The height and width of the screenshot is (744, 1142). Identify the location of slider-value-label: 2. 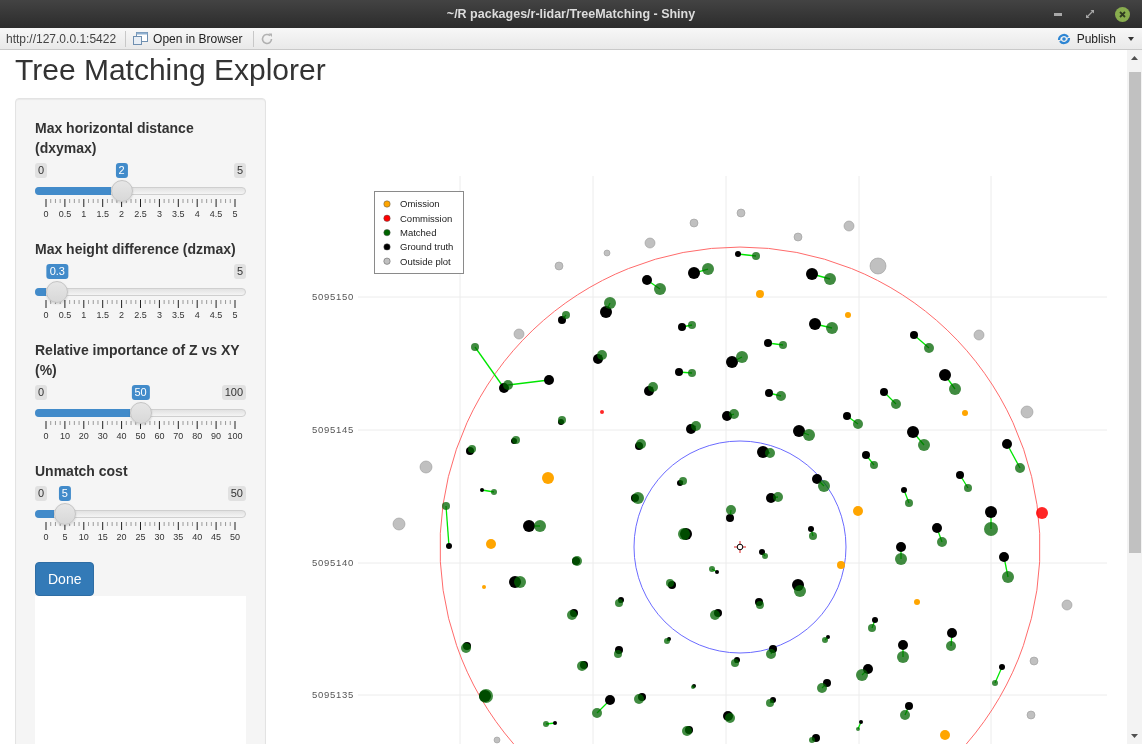
(121, 170).